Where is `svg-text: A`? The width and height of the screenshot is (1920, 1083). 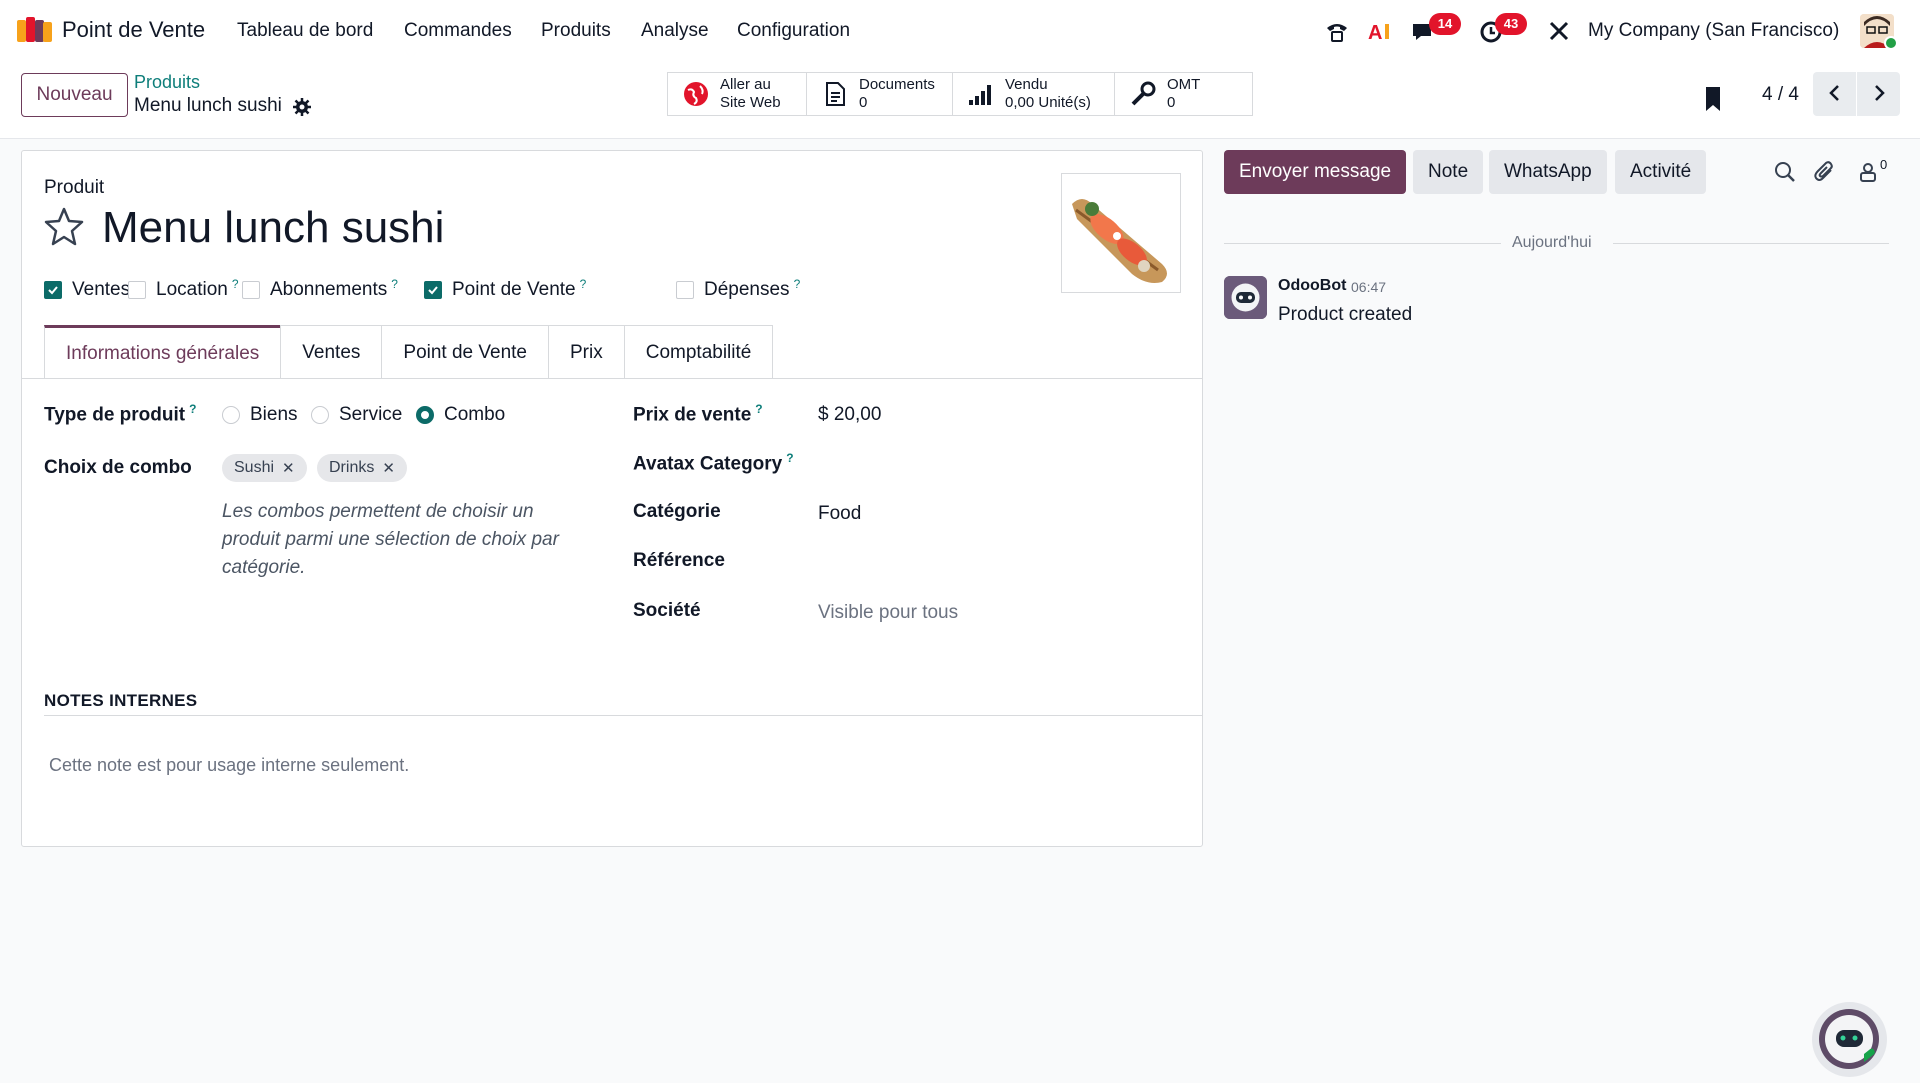 svg-text: A is located at coordinates (1375, 33).